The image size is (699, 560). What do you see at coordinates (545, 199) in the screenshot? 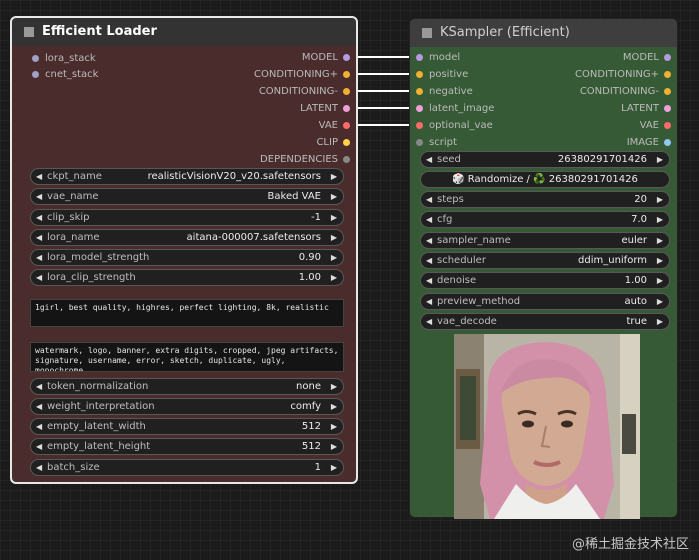
I see `widget-steps: ◀ steps 20 ▶` at bounding box center [545, 199].